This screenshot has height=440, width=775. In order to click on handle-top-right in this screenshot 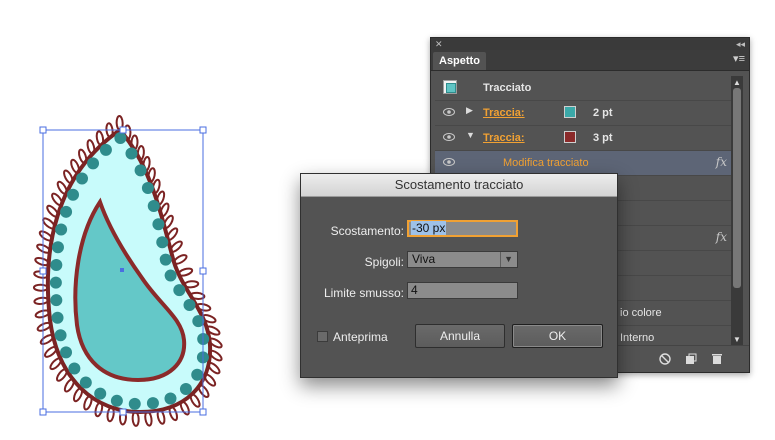, I will do `click(203, 130)`.